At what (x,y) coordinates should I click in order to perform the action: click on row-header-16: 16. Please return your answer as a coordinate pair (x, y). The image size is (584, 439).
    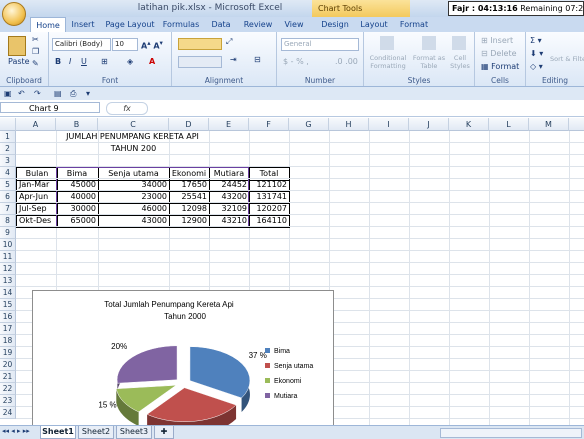
    Looking at the image, I should click on (8, 317).